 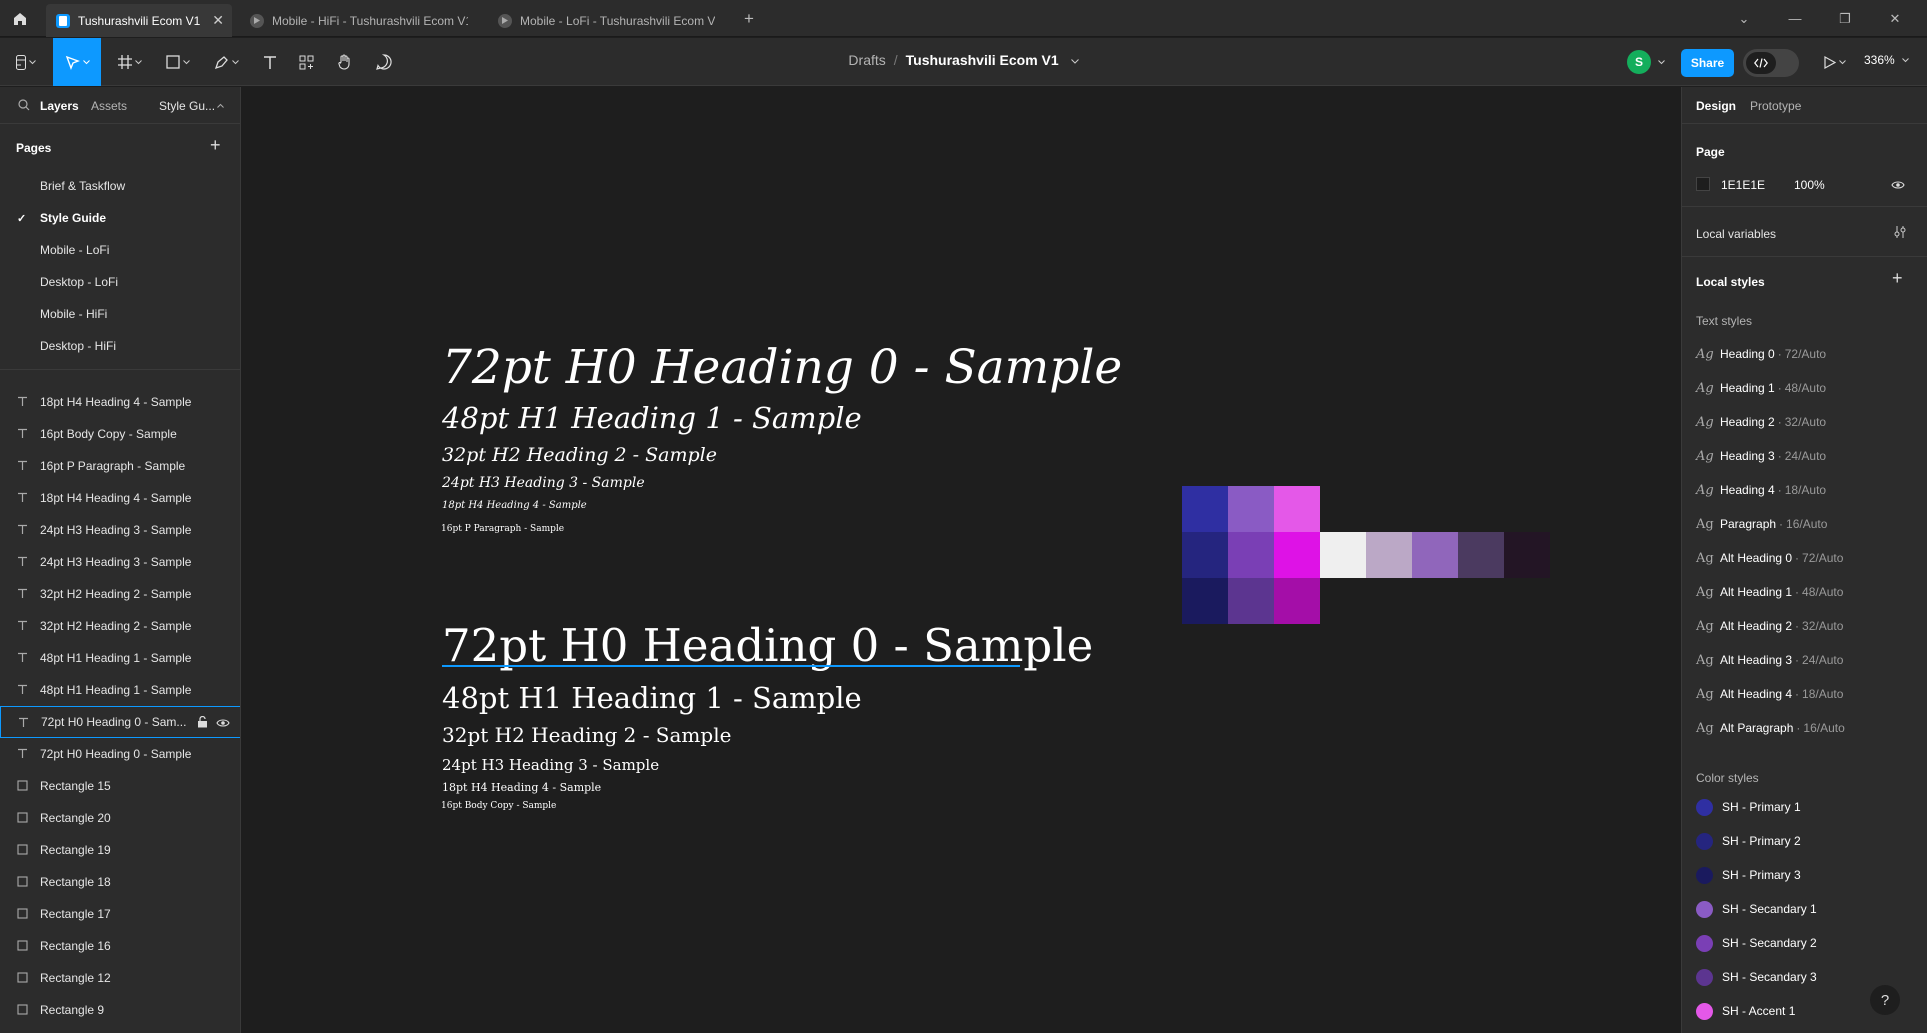 I want to click on new-tab-button: +, so click(x=749, y=18).